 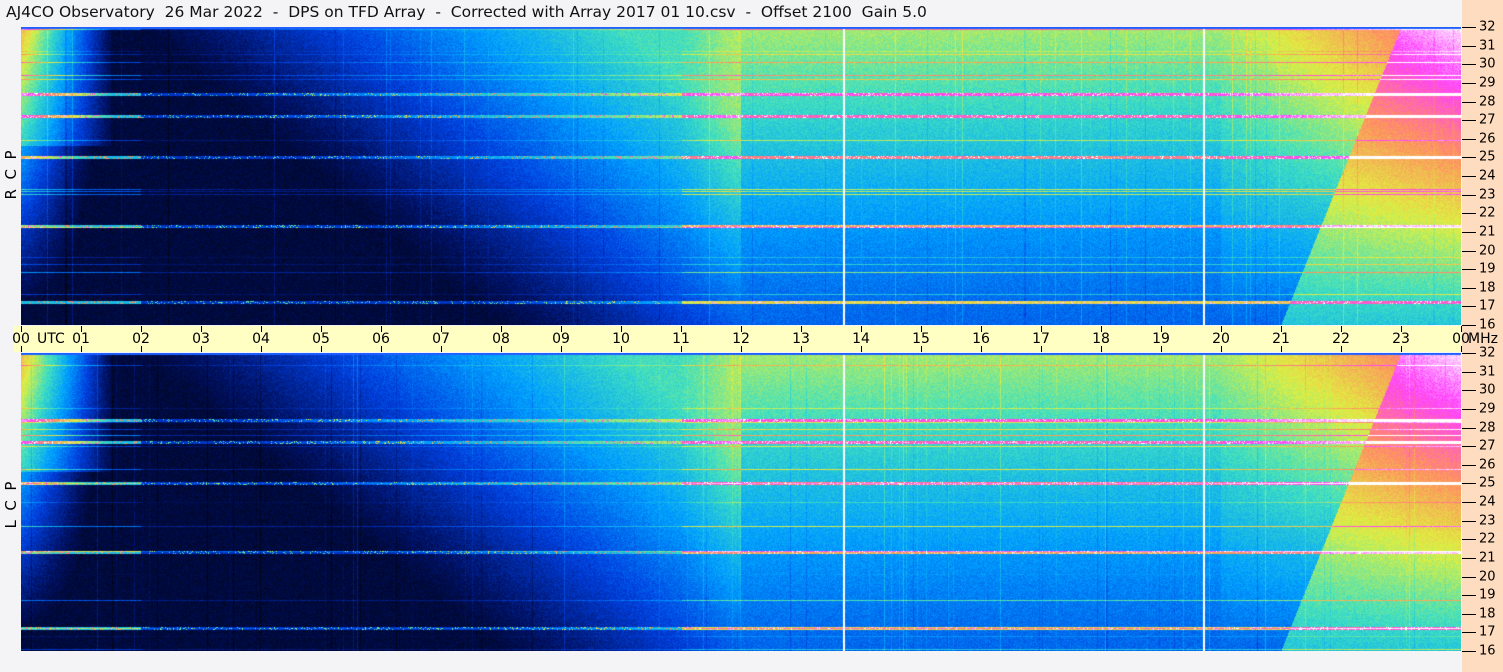 What do you see at coordinates (1221, 339) in the screenshot?
I see `time-tick-label: 20` at bounding box center [1221, 339].